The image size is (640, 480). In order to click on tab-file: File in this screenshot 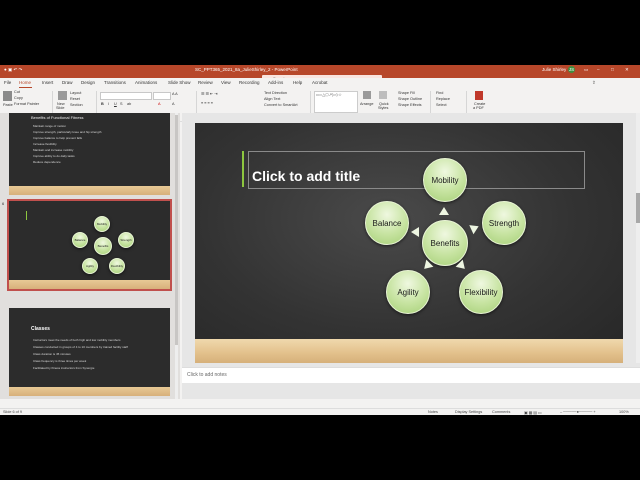, I will do `click(7, 82)`.